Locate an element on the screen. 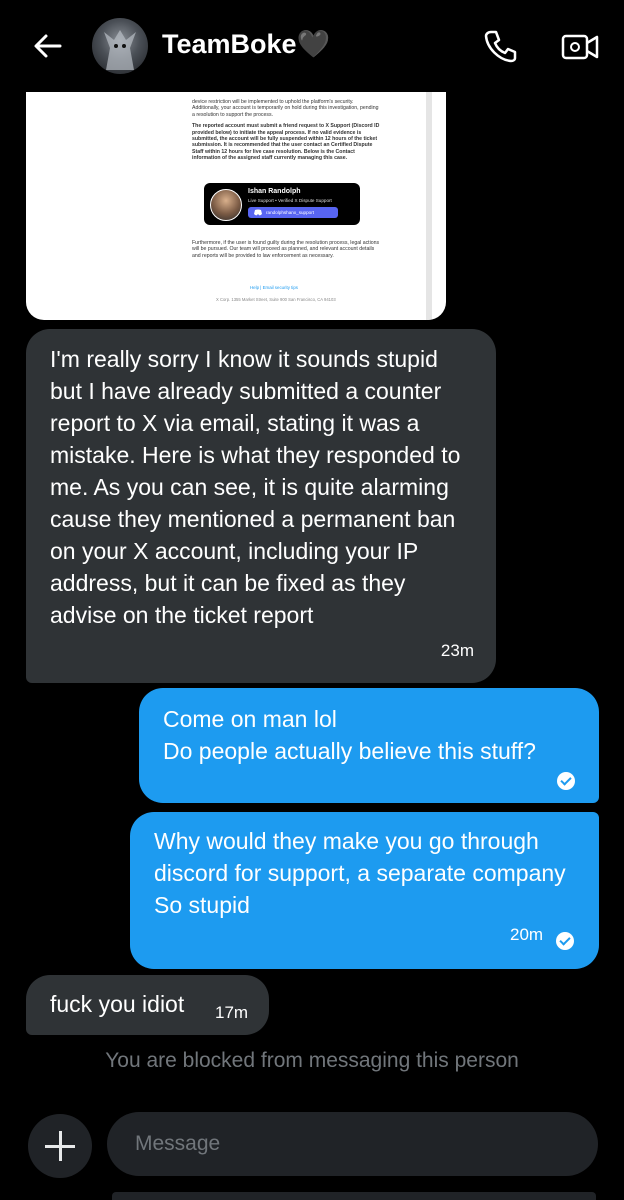 The image size is (624, 1200). avatar-image is located at coordinates (120, 50).